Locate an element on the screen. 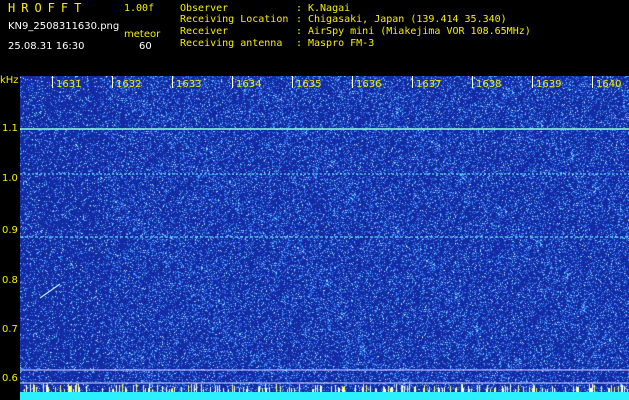 This screenshot has width=629, height=400. x-tick-label: 1635 is located at coordinates (309, 84).